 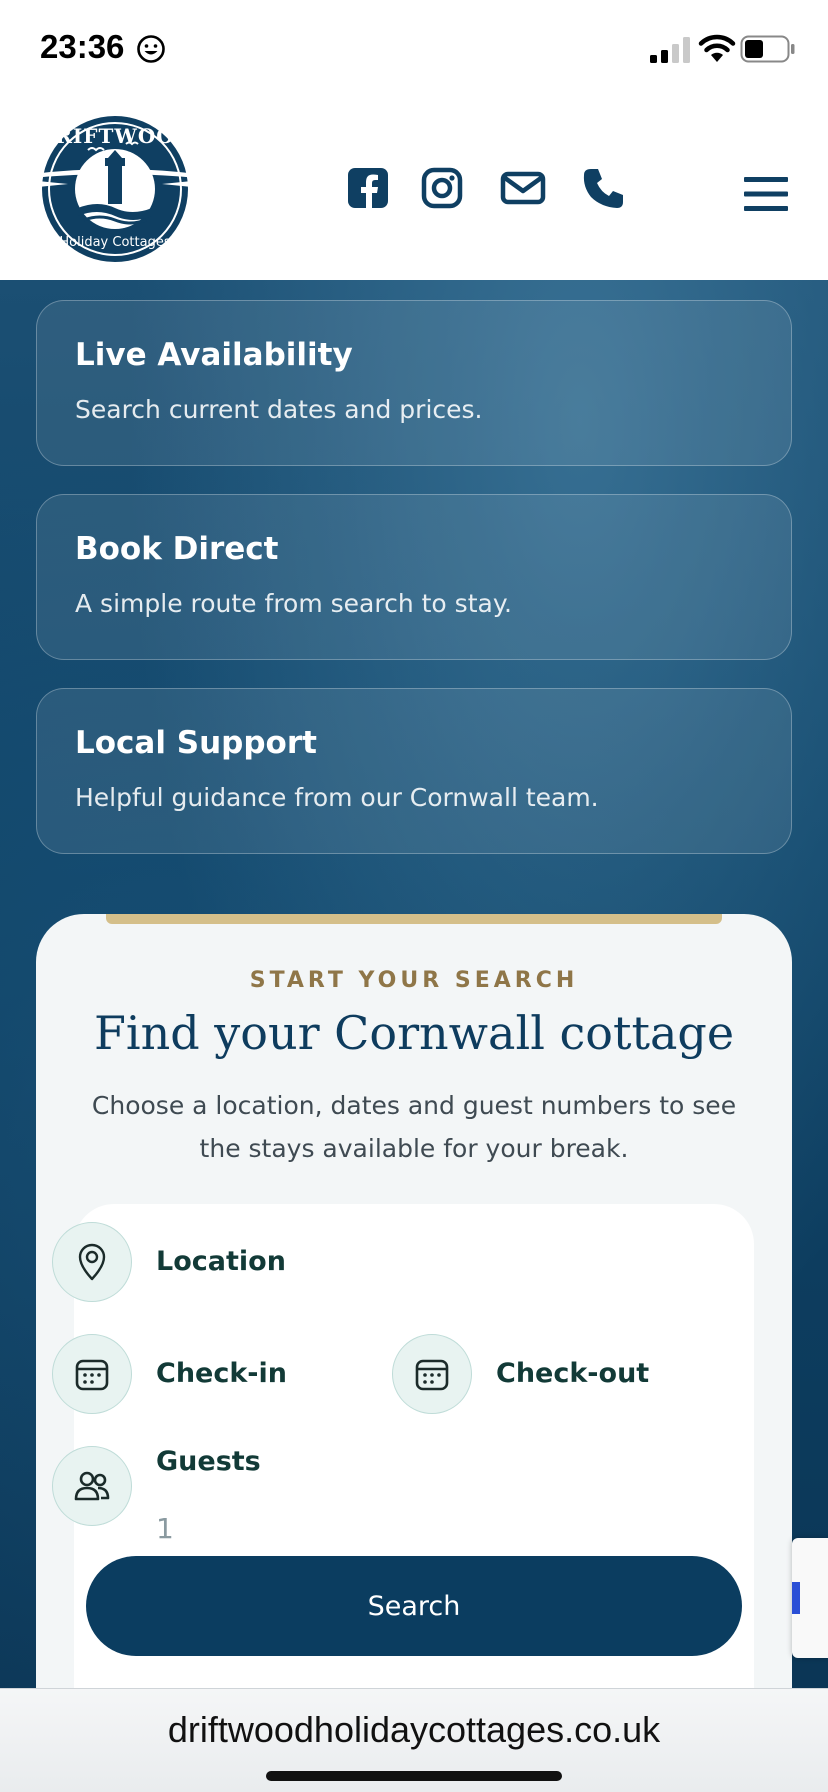 I want to click on search-button: Search, so click(x=414, y=1606).